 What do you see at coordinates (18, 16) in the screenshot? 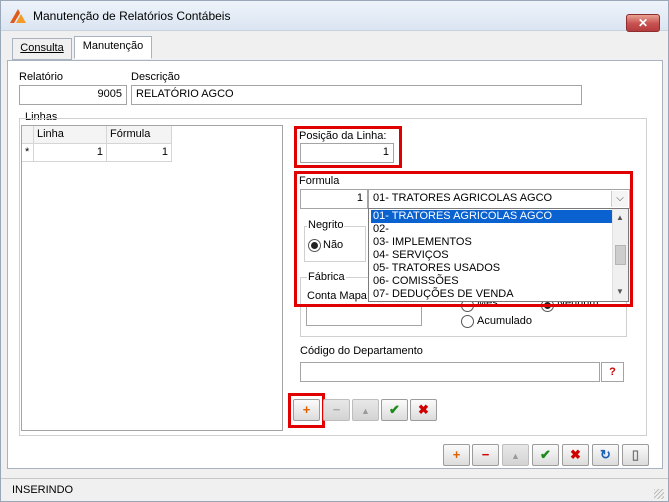
I see `app-logo-icon` at bounding box center [18, 16].